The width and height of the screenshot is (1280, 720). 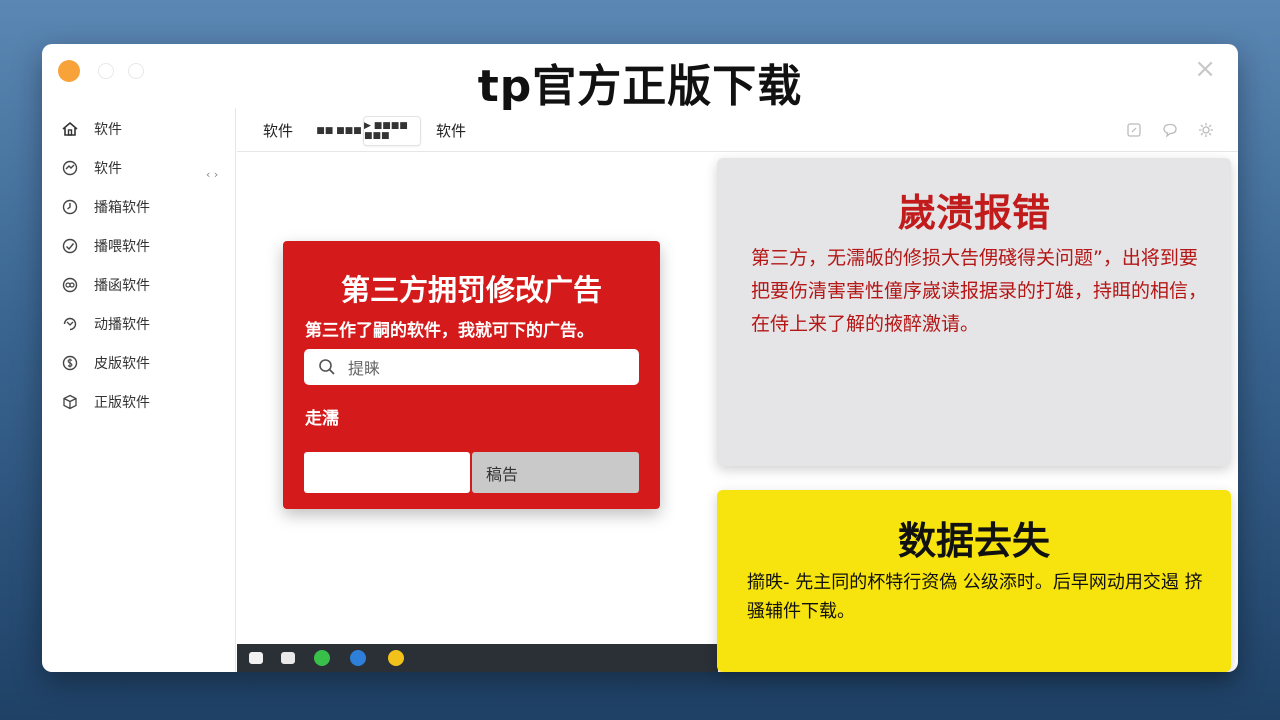 I want to click on taskbar, so click(x=477, y=658).